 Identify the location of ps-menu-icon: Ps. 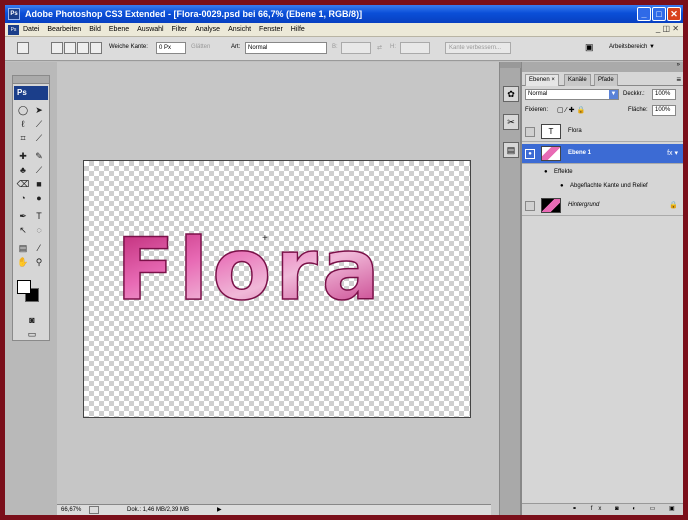
(13, 30).